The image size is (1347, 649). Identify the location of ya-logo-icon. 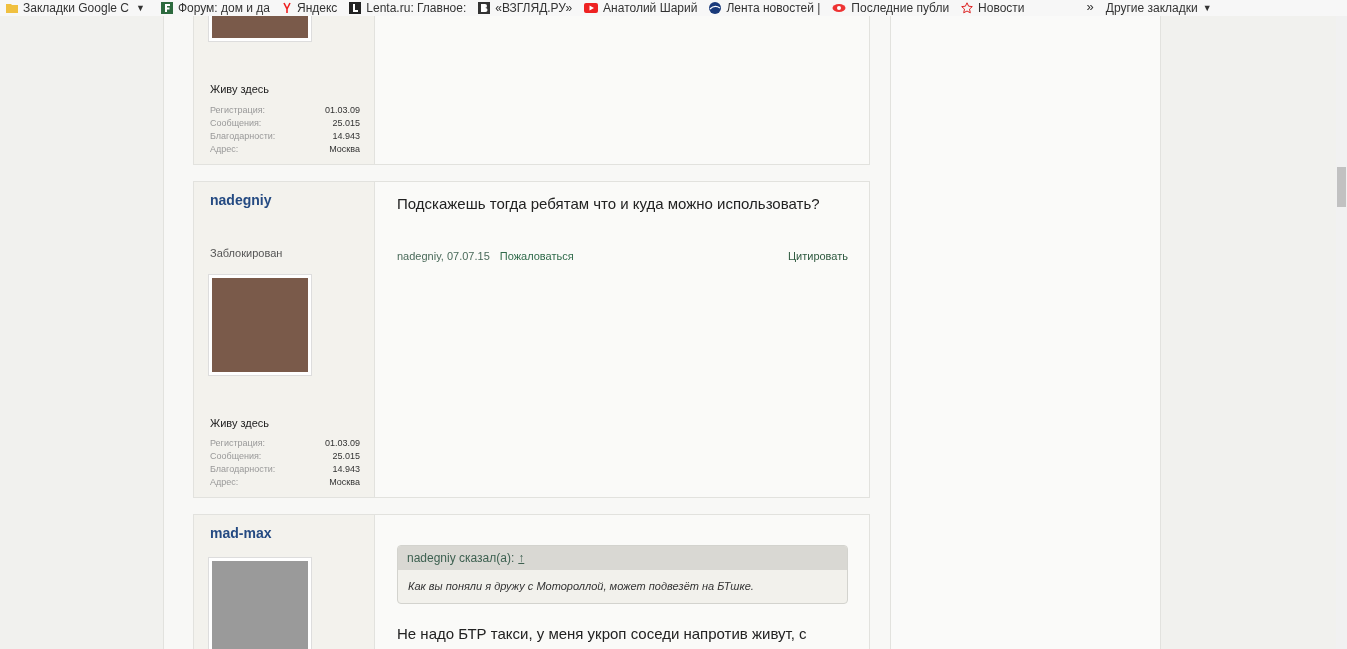
(287, 8).